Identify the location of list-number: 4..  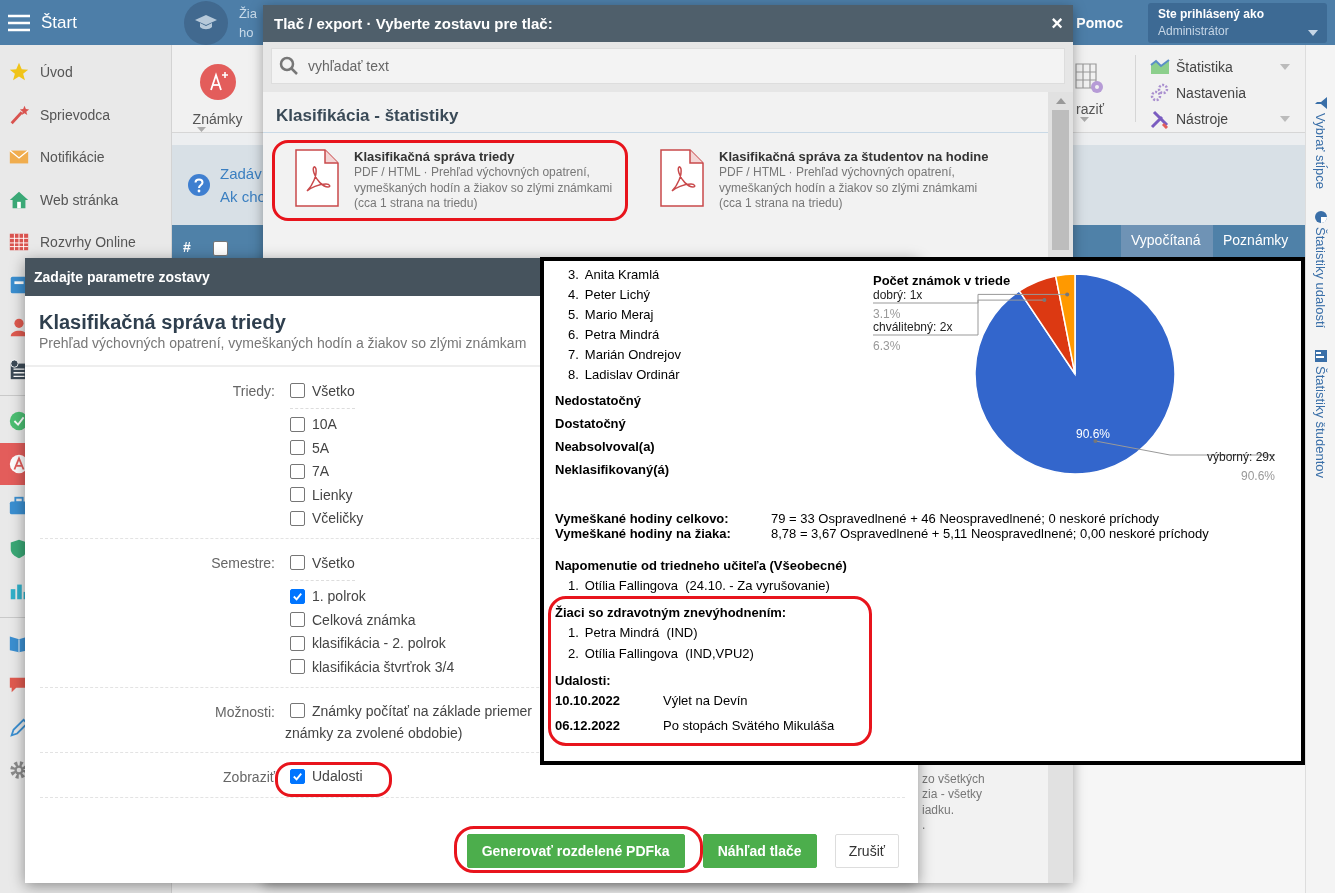
(573, 295).